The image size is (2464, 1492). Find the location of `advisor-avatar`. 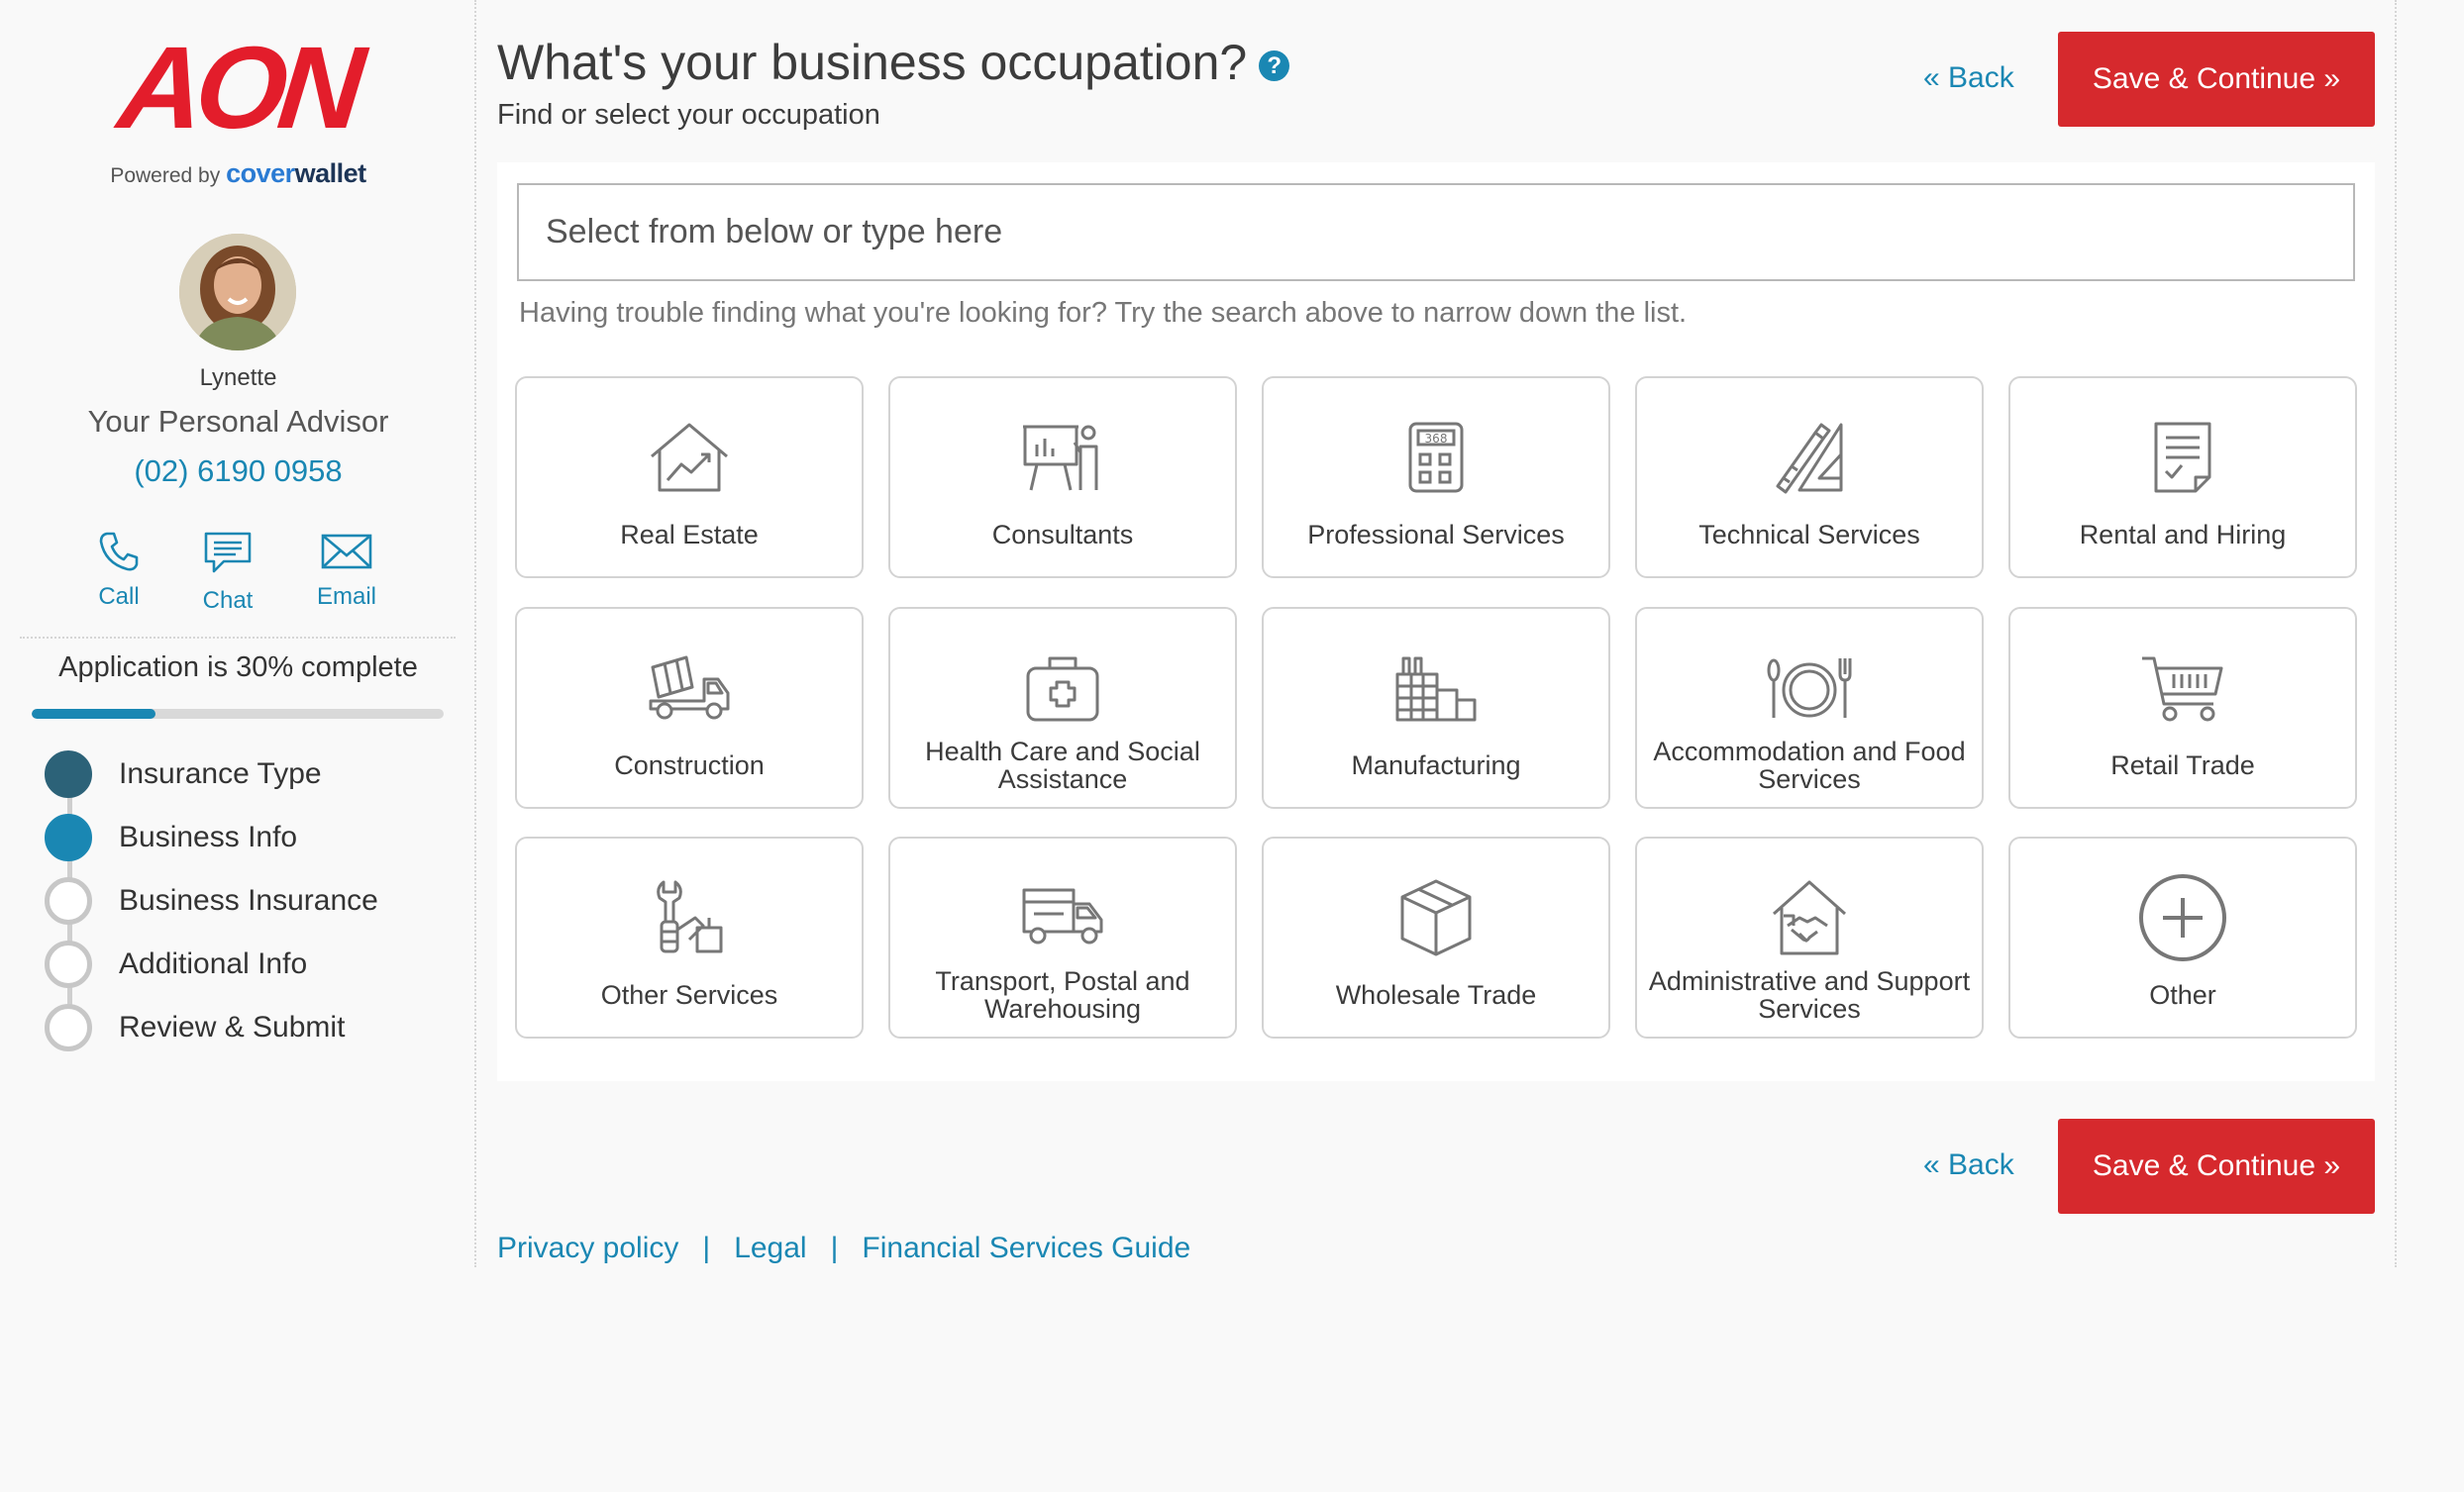

advisor-avatar is located at coordinates (237, 292).